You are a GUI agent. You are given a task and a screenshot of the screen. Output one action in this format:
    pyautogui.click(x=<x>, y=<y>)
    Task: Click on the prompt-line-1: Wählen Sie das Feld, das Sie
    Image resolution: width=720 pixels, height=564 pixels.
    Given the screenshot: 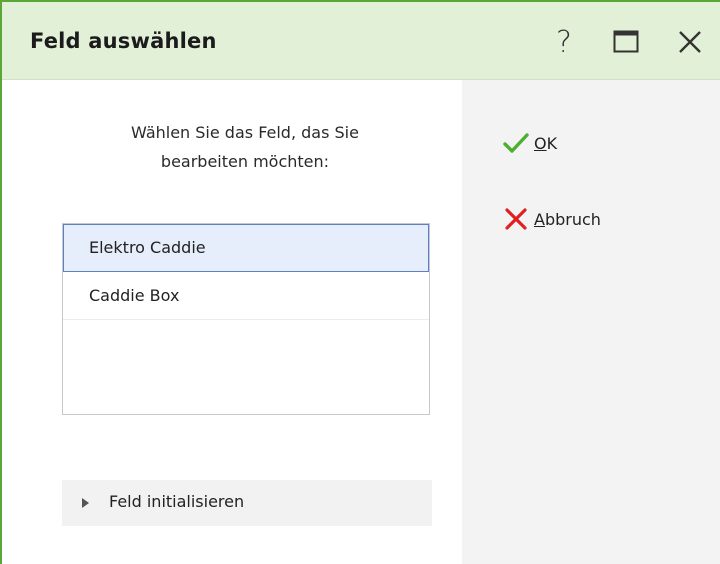 What is the action you would take?
    pyautogui.click(x=245, y=132)
    